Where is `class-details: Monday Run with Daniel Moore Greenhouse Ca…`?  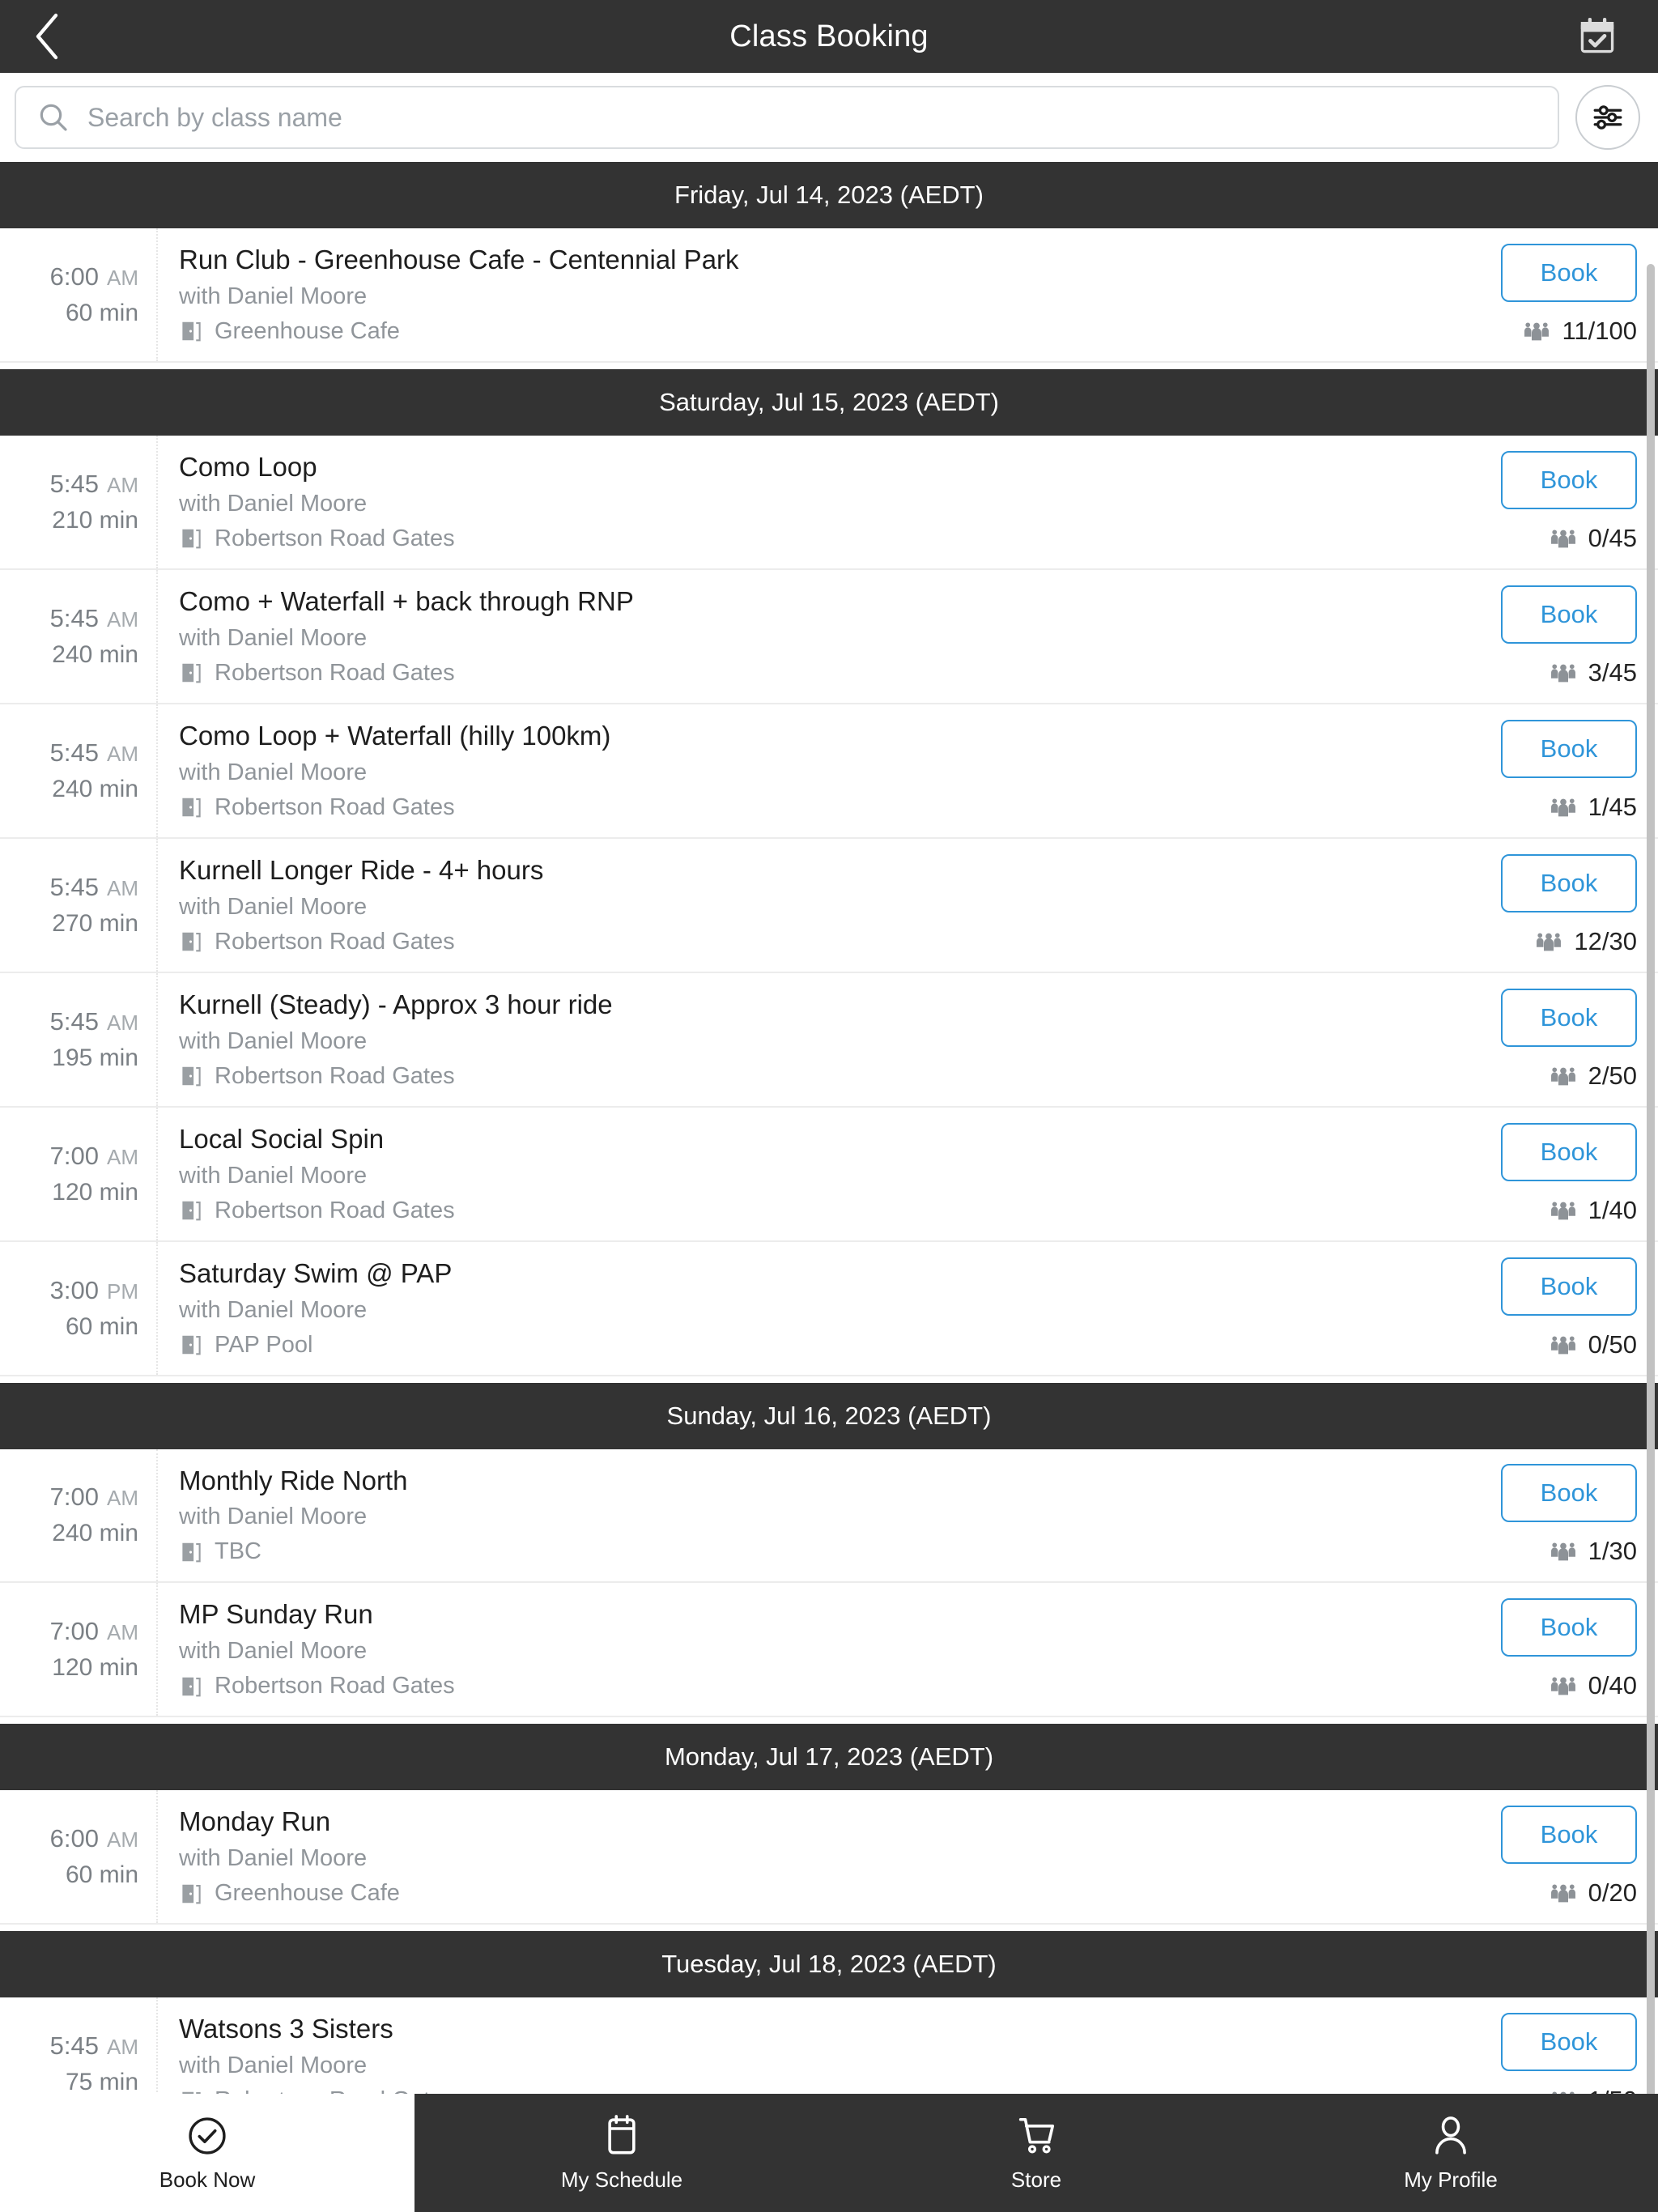
class-details: Monday Run with Daniel Moore Greenhouse Ca… is located at coordinates (807, 1857).